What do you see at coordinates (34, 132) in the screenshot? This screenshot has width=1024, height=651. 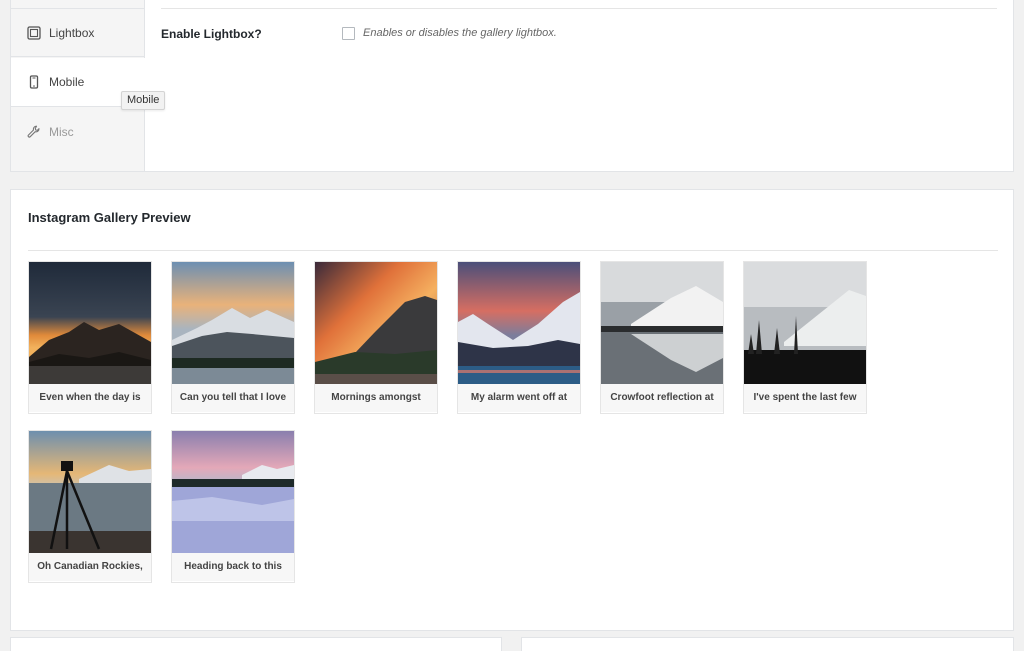 I see `wrench-icon` at bounding box center [34, 132].